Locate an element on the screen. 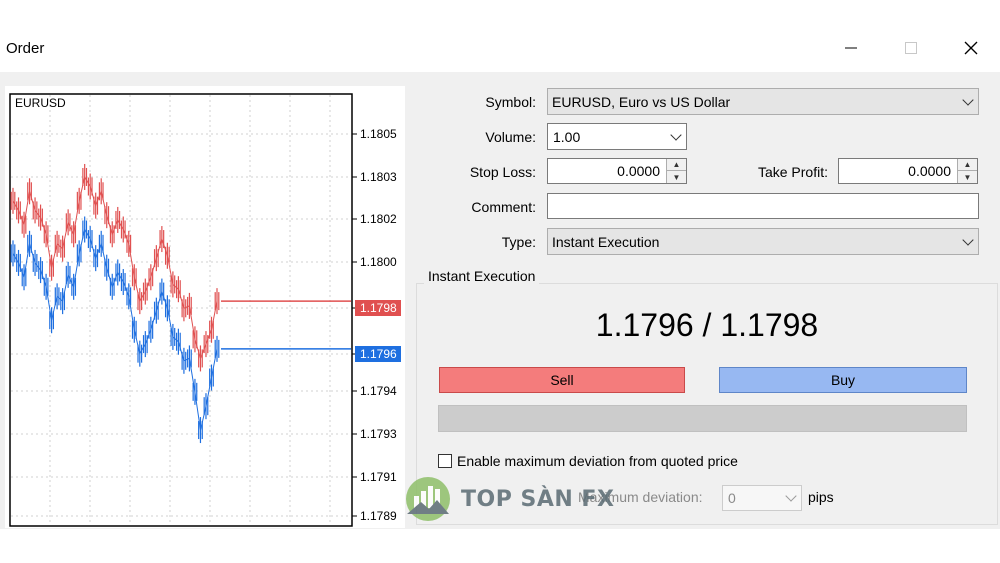 The height and width of the screenshot is (563, 1000). order-type-select: Instant Execution is located at coordinates (763, 241).